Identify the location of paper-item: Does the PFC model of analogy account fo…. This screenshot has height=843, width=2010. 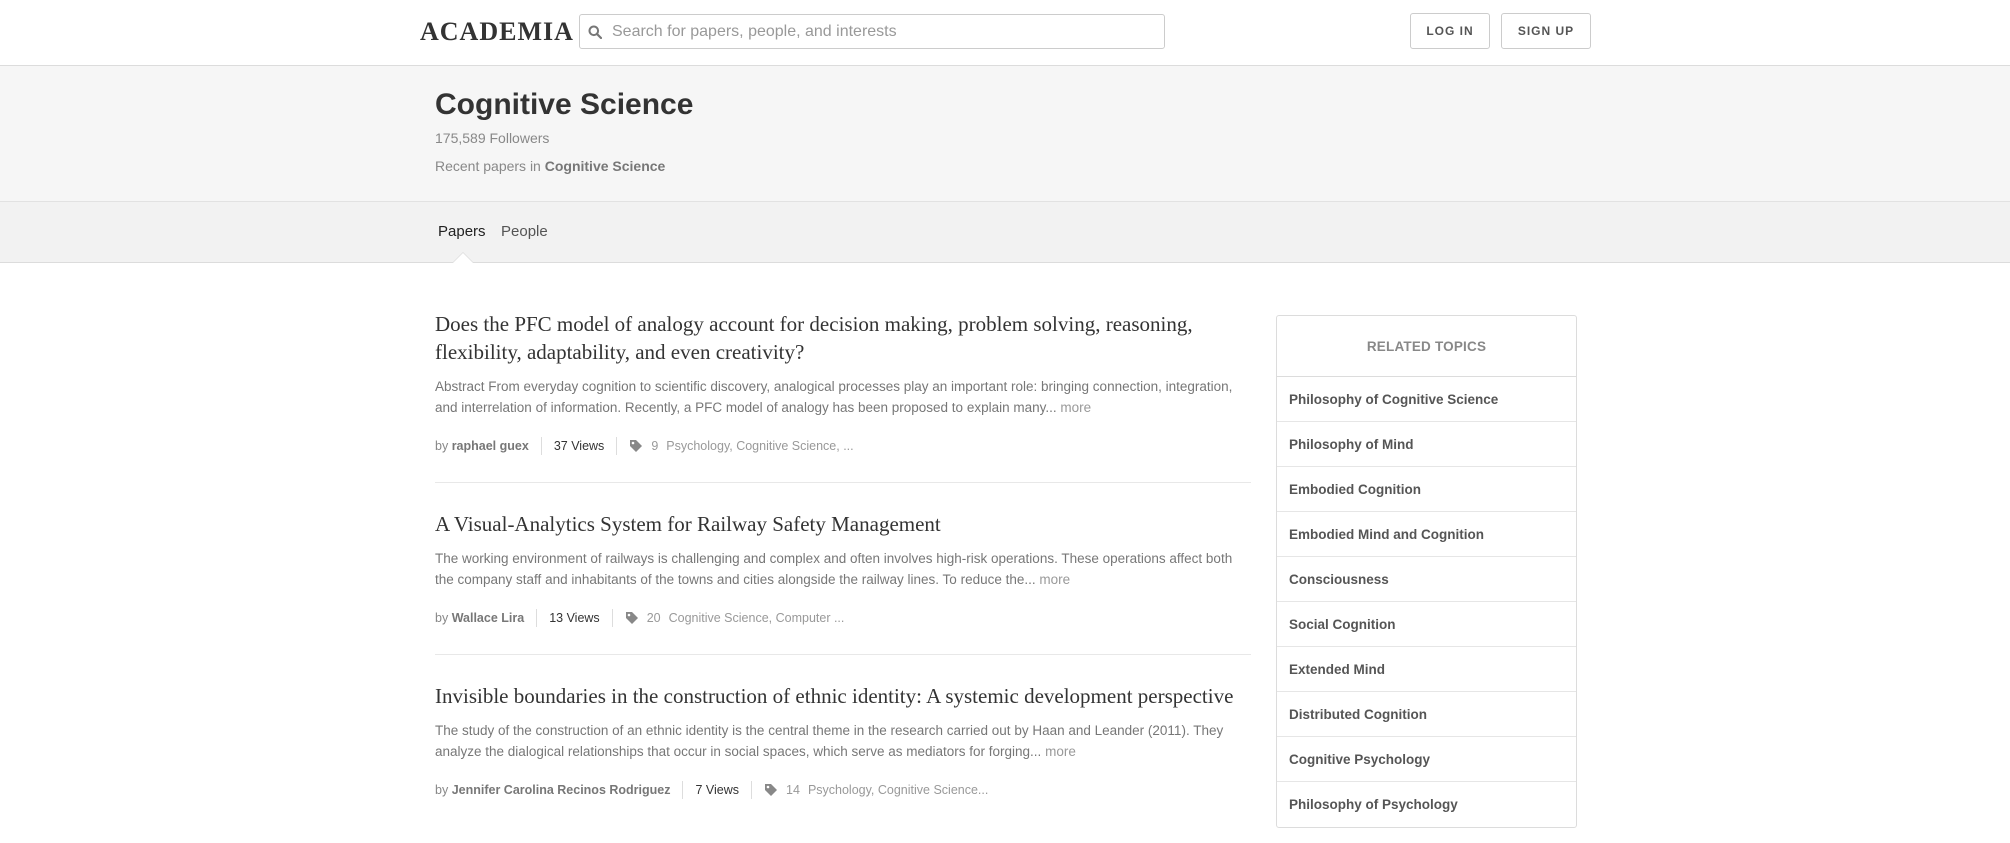
(843, 383).